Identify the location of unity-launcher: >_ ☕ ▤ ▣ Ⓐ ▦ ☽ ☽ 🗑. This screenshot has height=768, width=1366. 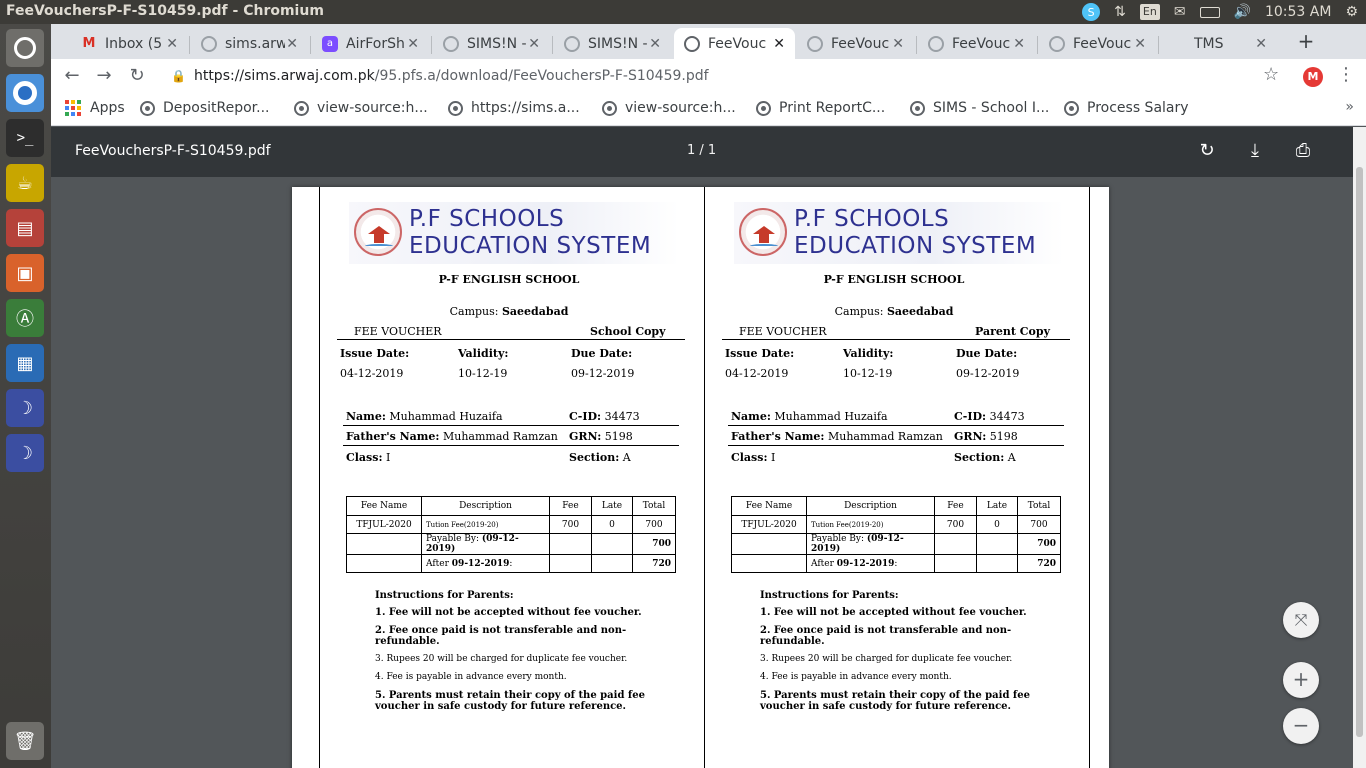
(25, 396).